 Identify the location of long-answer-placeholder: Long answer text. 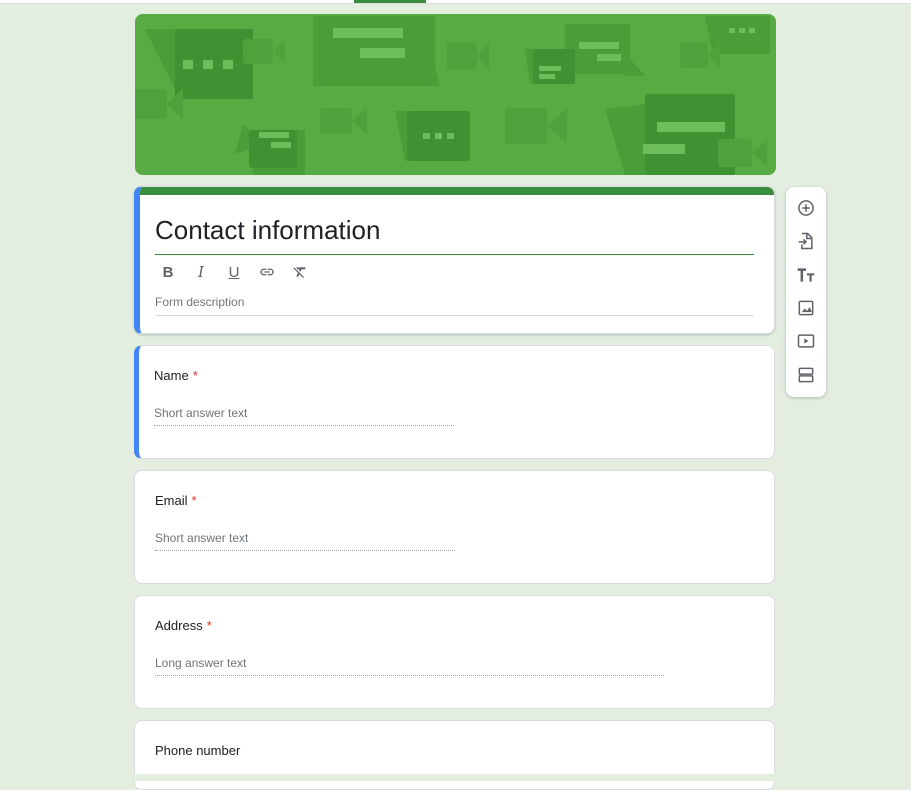
(409, 666).